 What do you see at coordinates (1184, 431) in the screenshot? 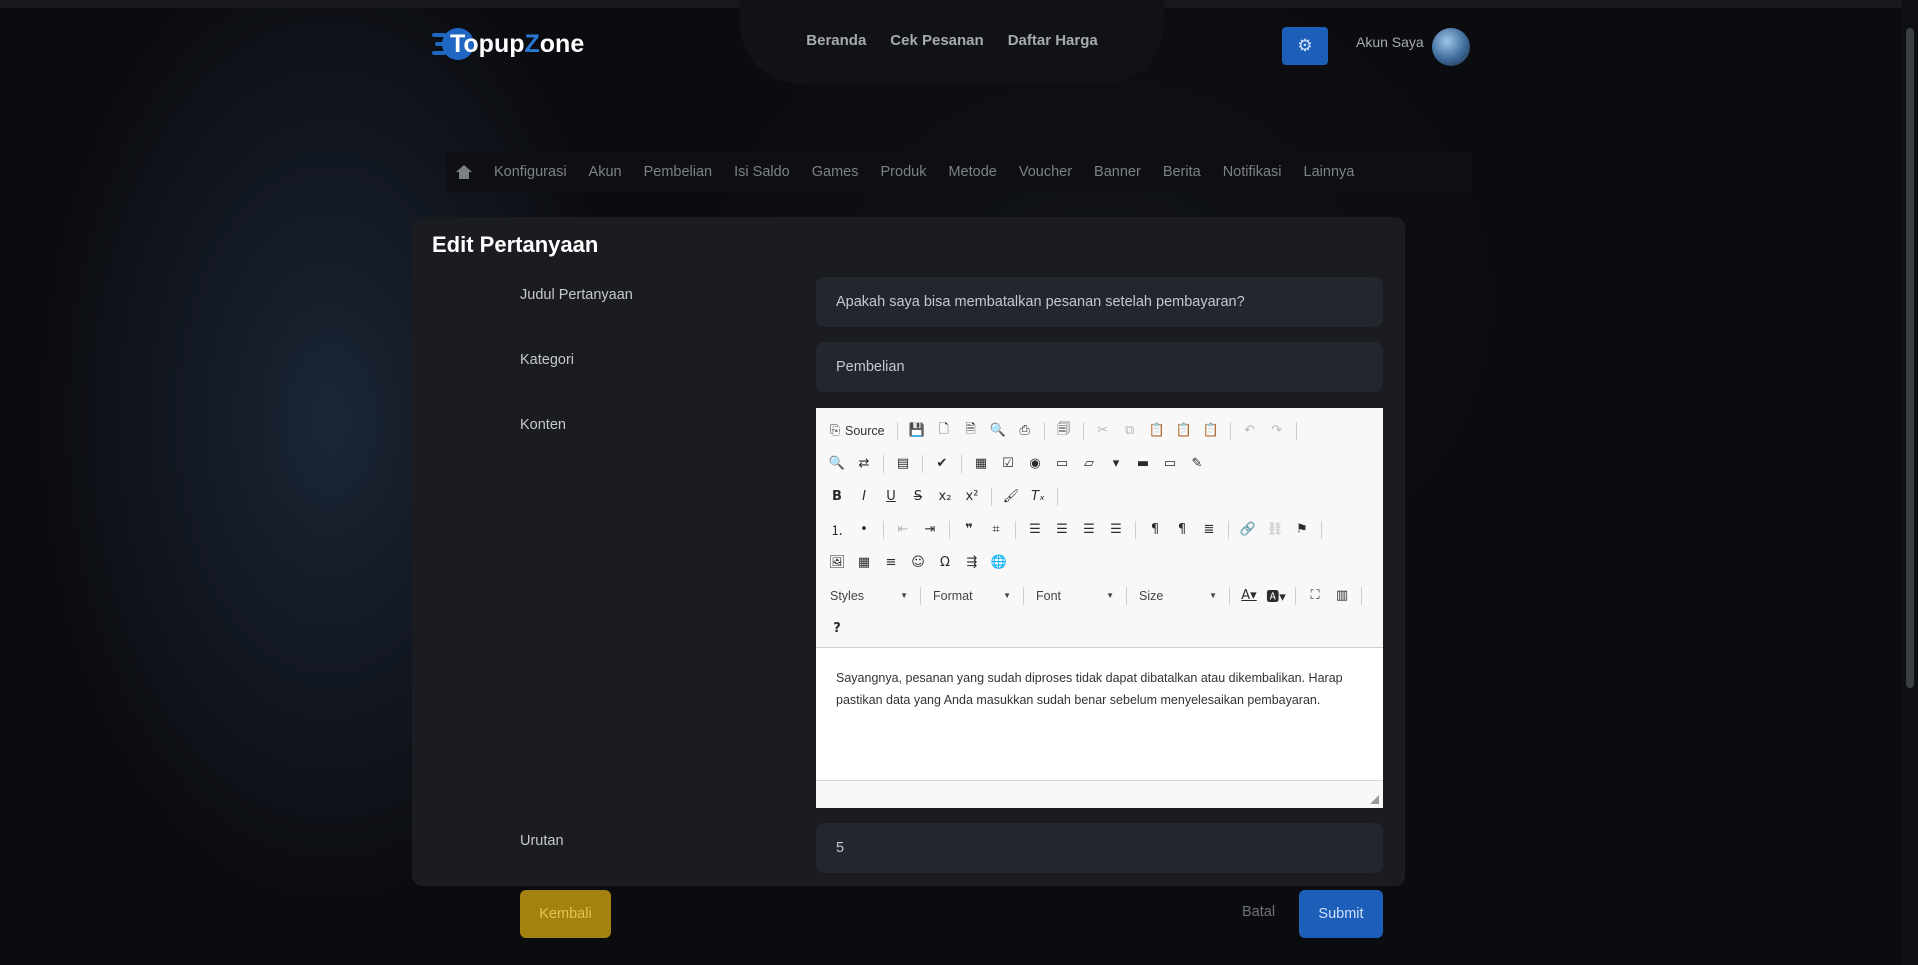
I see `paste-text-icon: 📋` at bounding box center [1184, 431].